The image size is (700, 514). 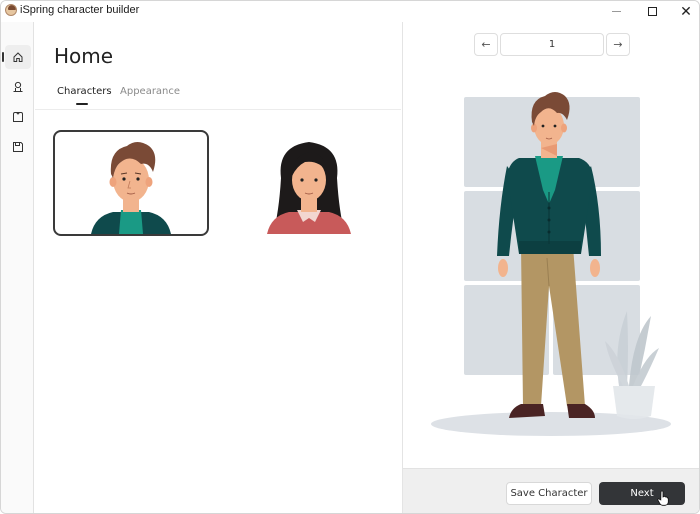 I want to click on minimize-icon, so click(x=616, y=11).